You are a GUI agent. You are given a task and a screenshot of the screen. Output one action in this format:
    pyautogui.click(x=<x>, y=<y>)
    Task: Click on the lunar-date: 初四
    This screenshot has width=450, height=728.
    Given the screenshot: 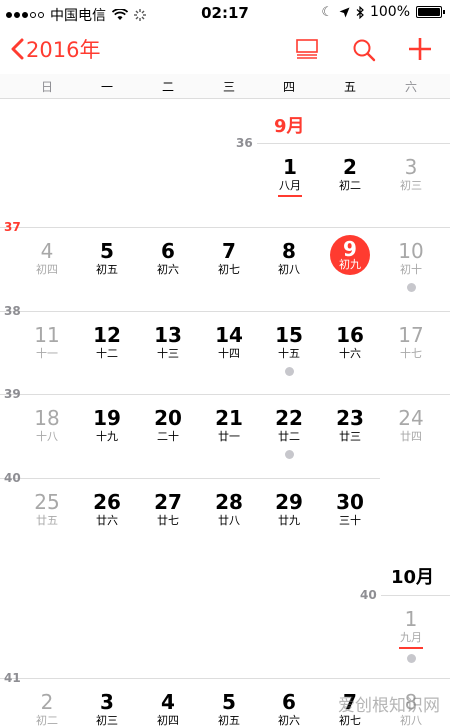 What is the action you would take?
    pyautogui.click(x=47, y=269)
    